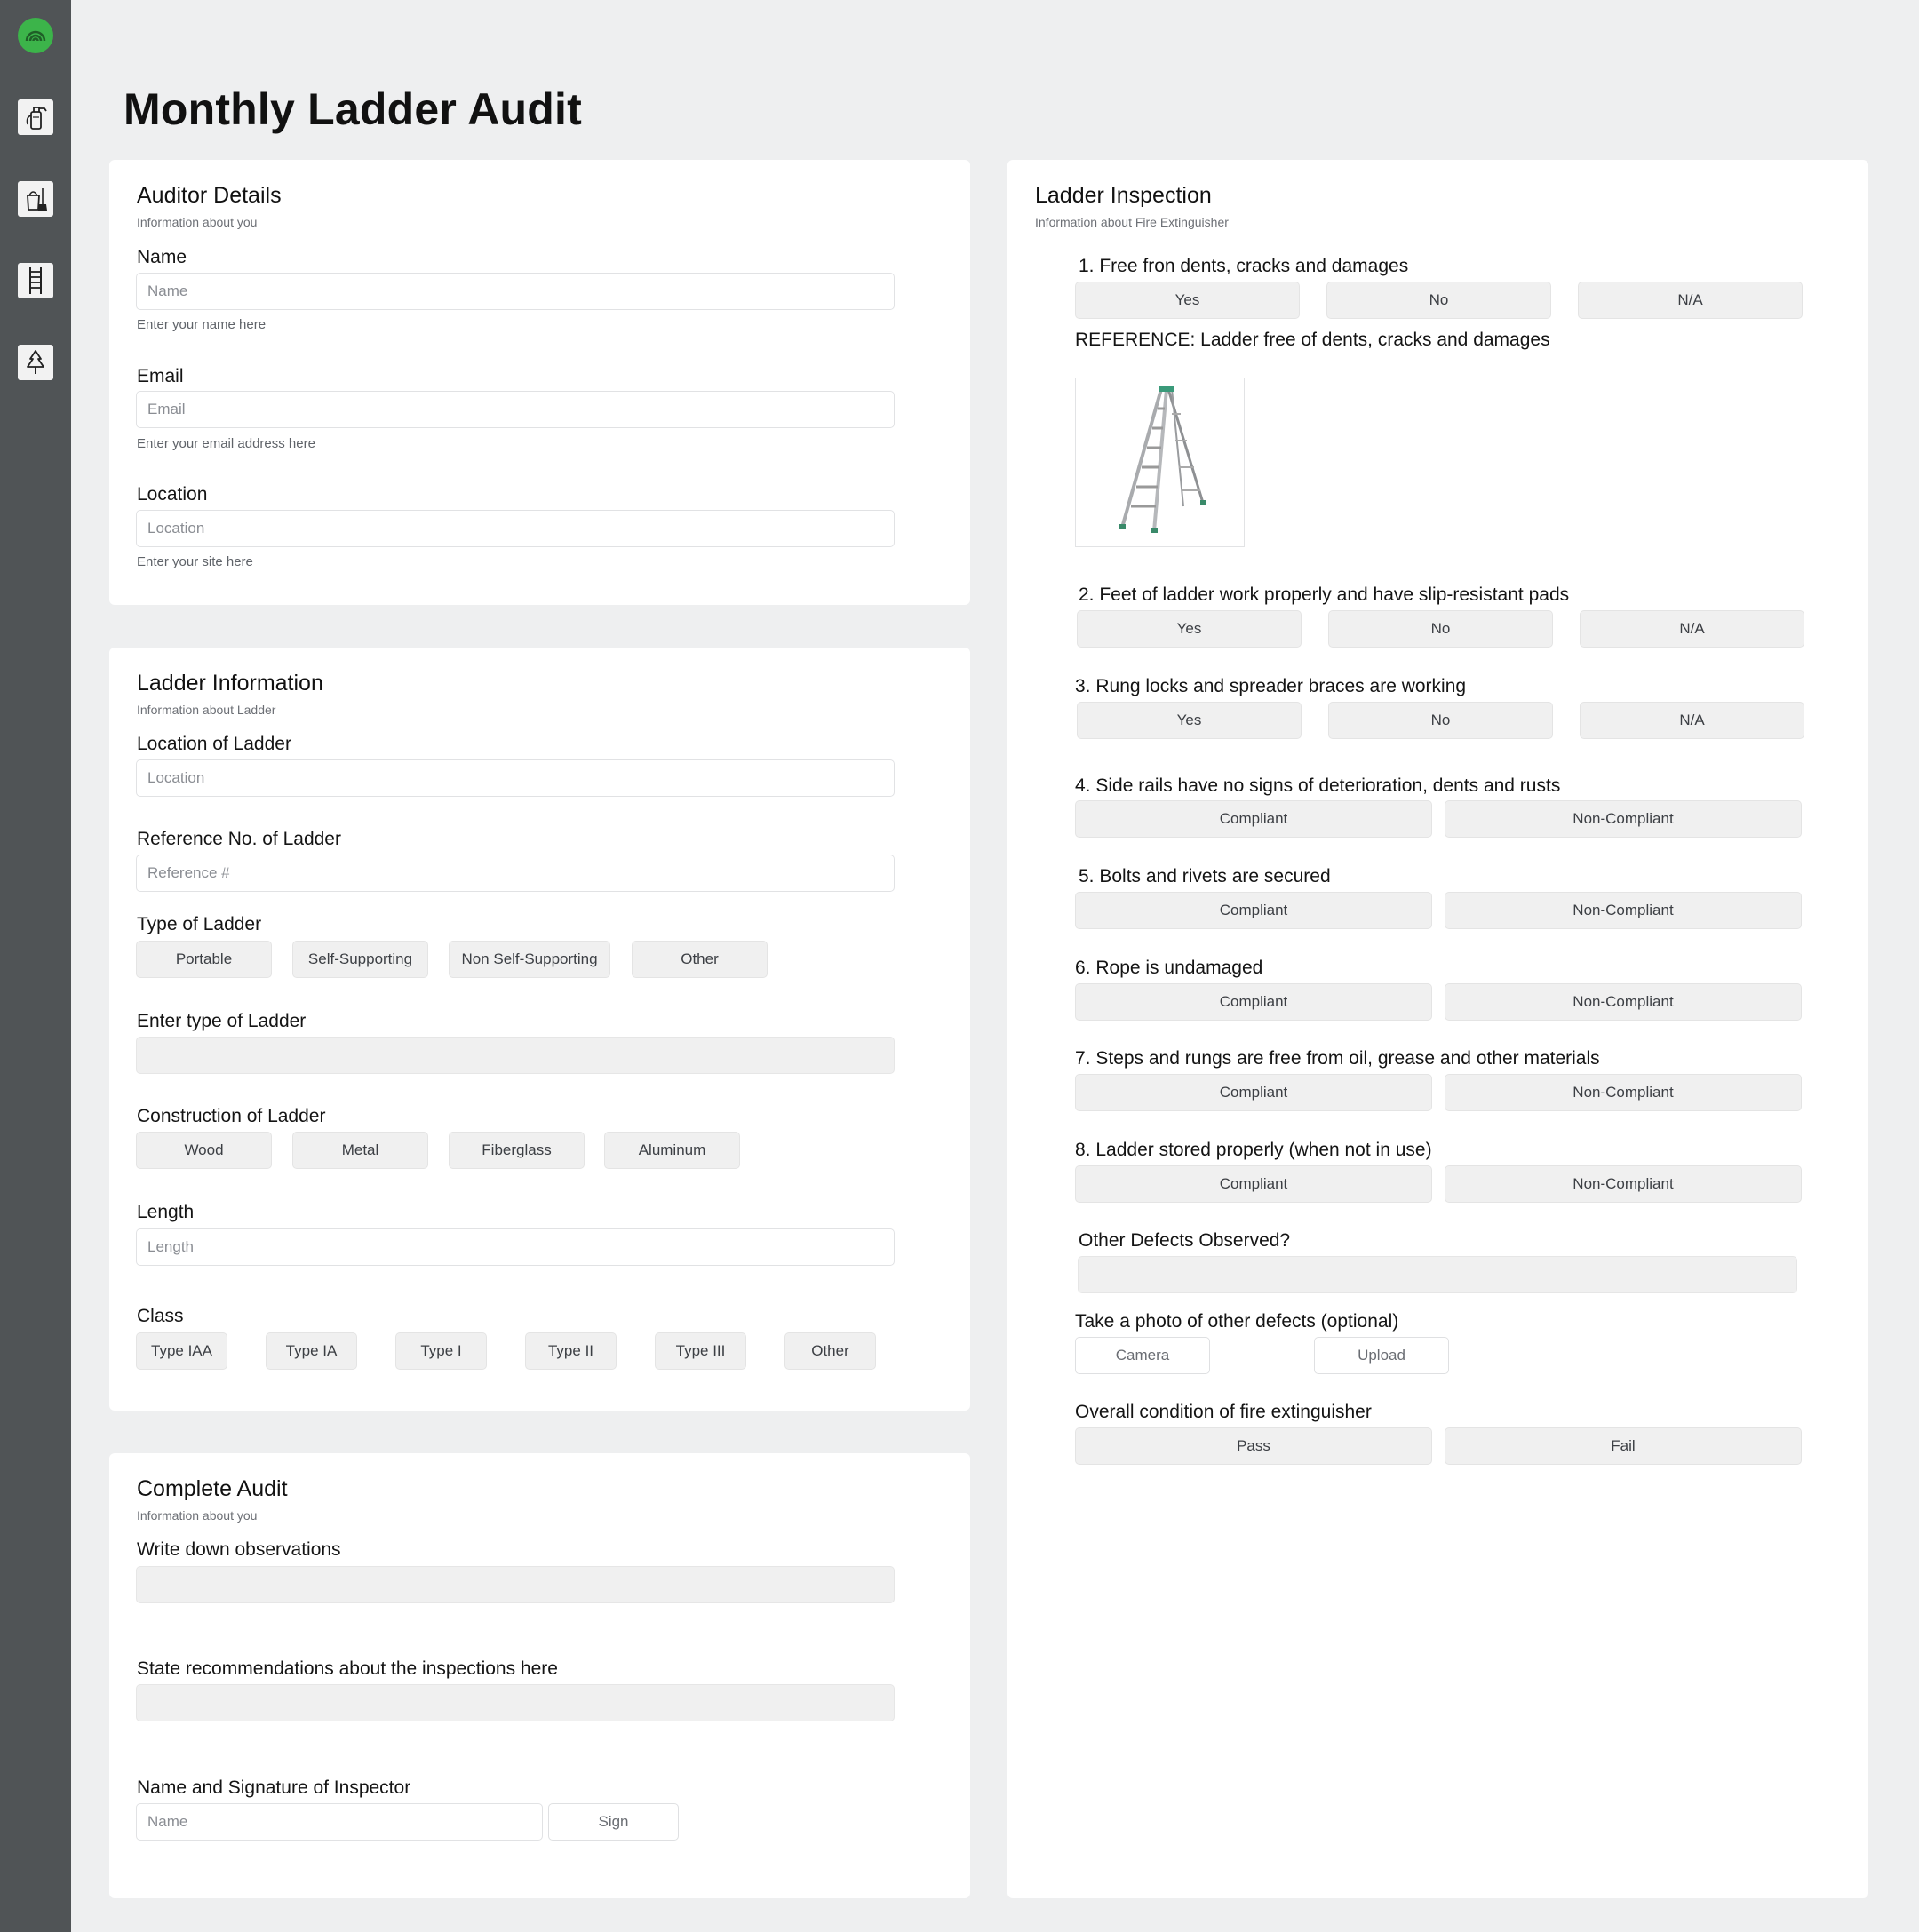 This screenshot has width=1919, height=1932. Describe the element at coordinates (515, 1584) in the screenshot. I see `observations-input` at that location.